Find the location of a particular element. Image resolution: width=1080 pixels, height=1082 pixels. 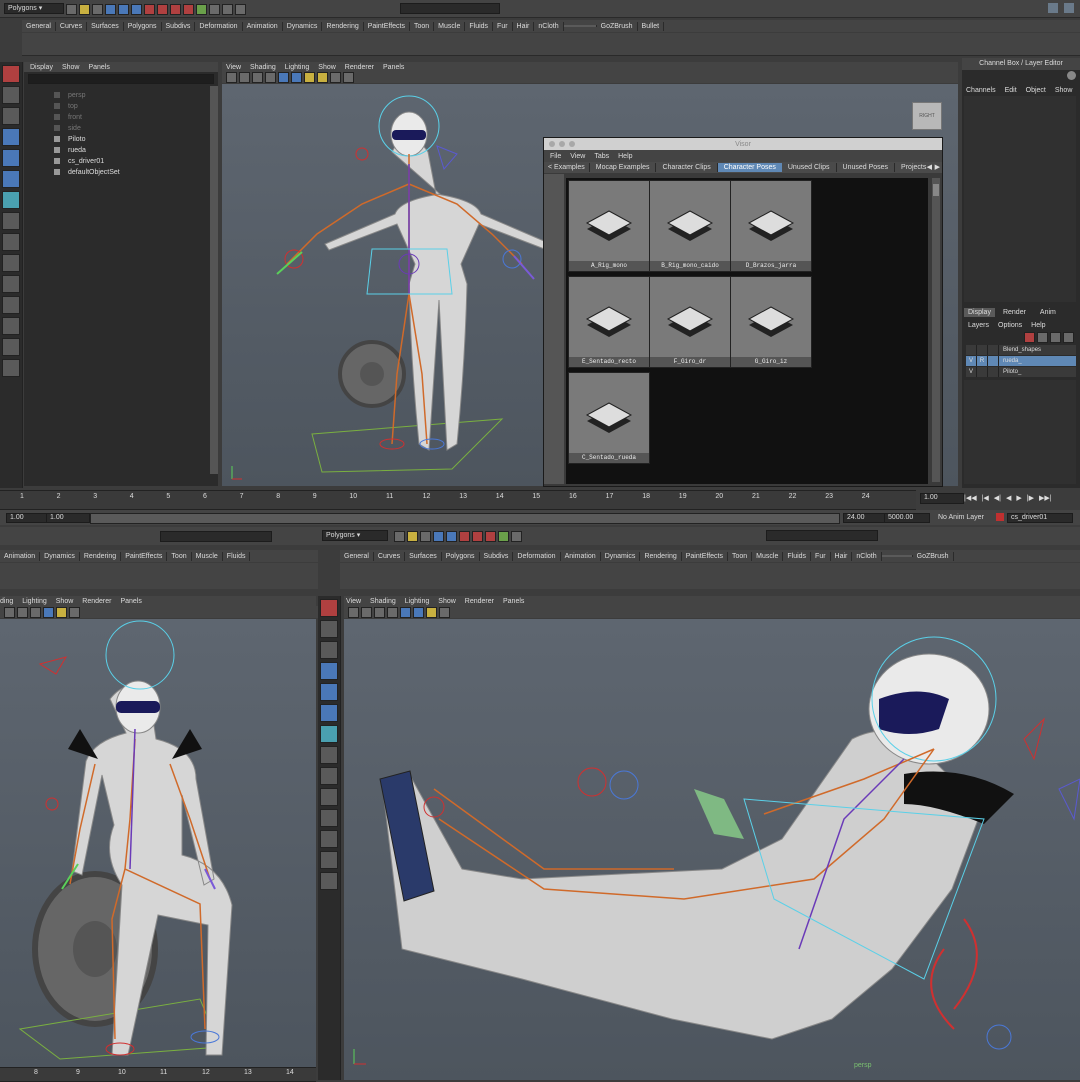

layer-reference-toggle: R is located at coordinates (982, 361).